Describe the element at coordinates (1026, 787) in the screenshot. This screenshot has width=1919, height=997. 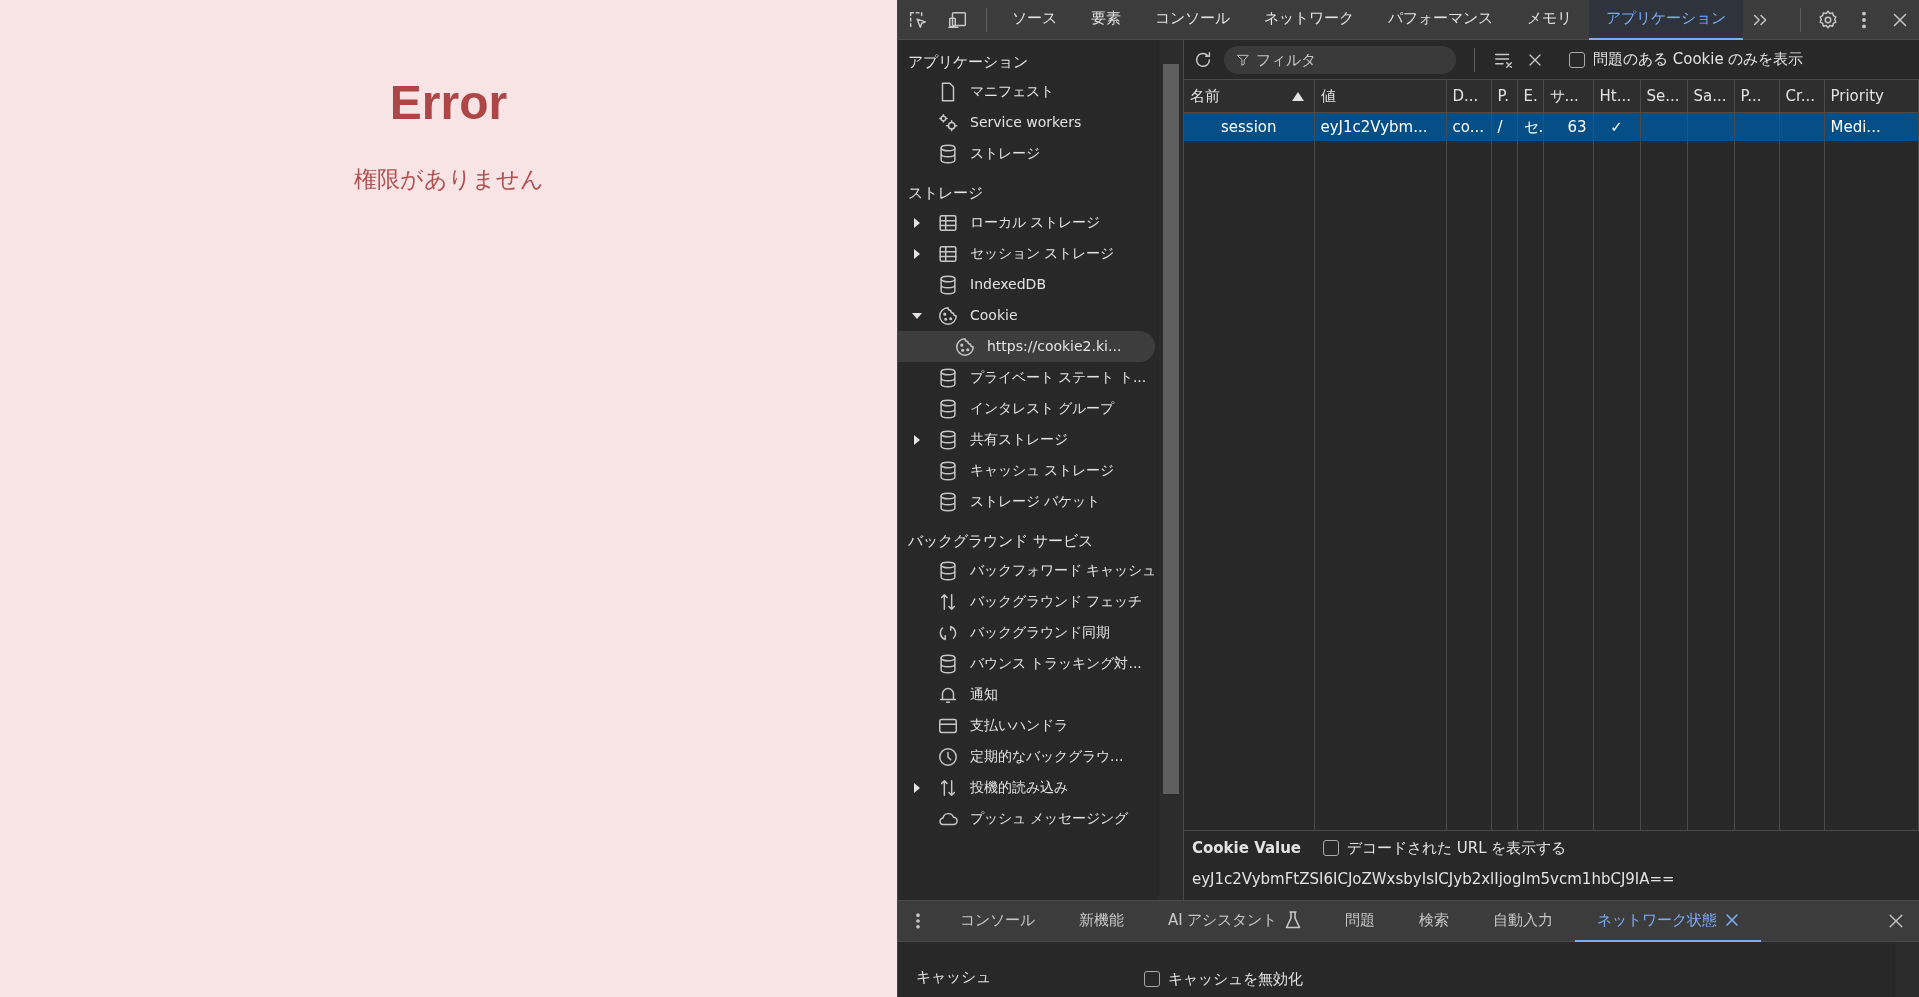
I see `sidebar-item: 投機的読み込み` at that location.